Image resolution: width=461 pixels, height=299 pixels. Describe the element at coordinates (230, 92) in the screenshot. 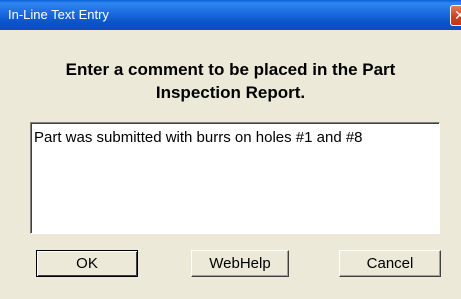

I see `prompt-line-2: Inspection Report.` at that location.